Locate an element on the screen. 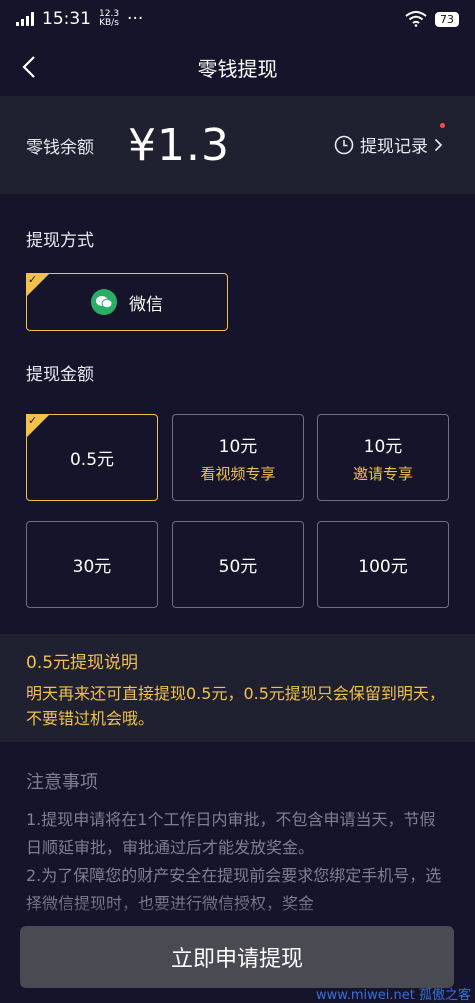 The height and width of the screenshot is (1003, 475). amount-option-label: 0.5元 is located at coordinates (92, 460).